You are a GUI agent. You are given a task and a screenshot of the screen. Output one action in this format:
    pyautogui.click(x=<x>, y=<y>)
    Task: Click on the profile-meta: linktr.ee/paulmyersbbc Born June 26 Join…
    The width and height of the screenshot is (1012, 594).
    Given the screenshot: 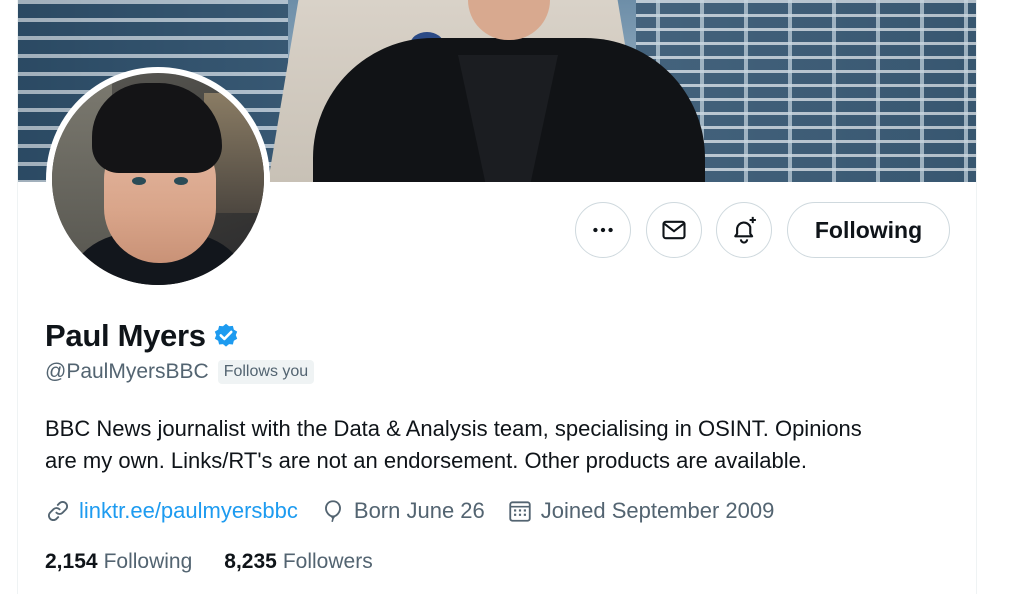 What is the action you would take?
    pyautogui.click(x=420, y=511)
    